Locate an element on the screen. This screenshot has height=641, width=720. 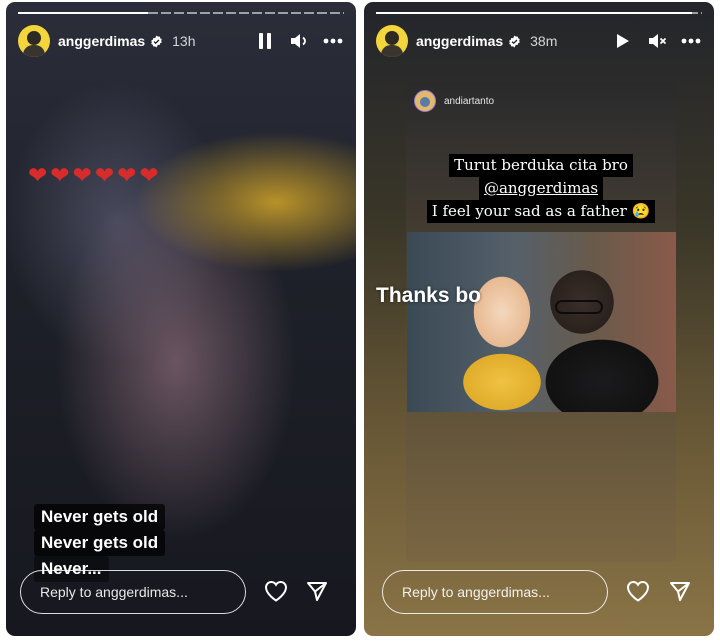
story-timestamp: 13h is located at coordinates (184, 41).